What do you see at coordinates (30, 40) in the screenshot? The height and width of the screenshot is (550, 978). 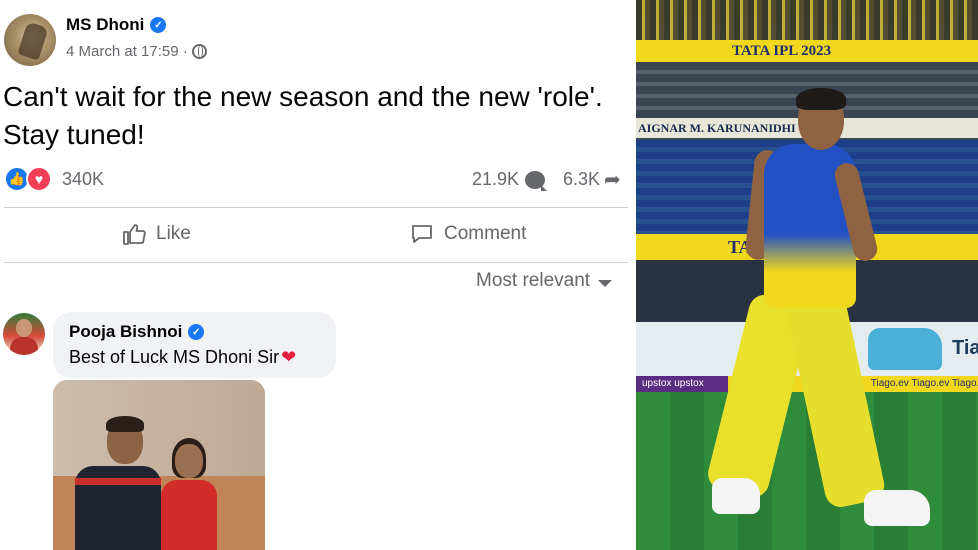 I see `author-avatar` at bounding box center [30, 40].